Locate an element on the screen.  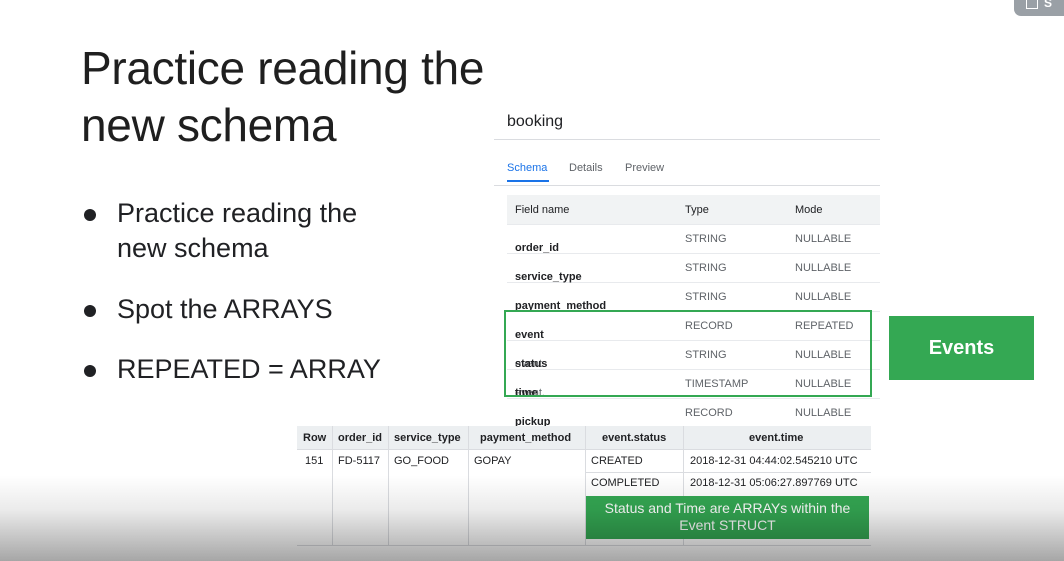
column-header: service_type is located at coordinates (427, 438).